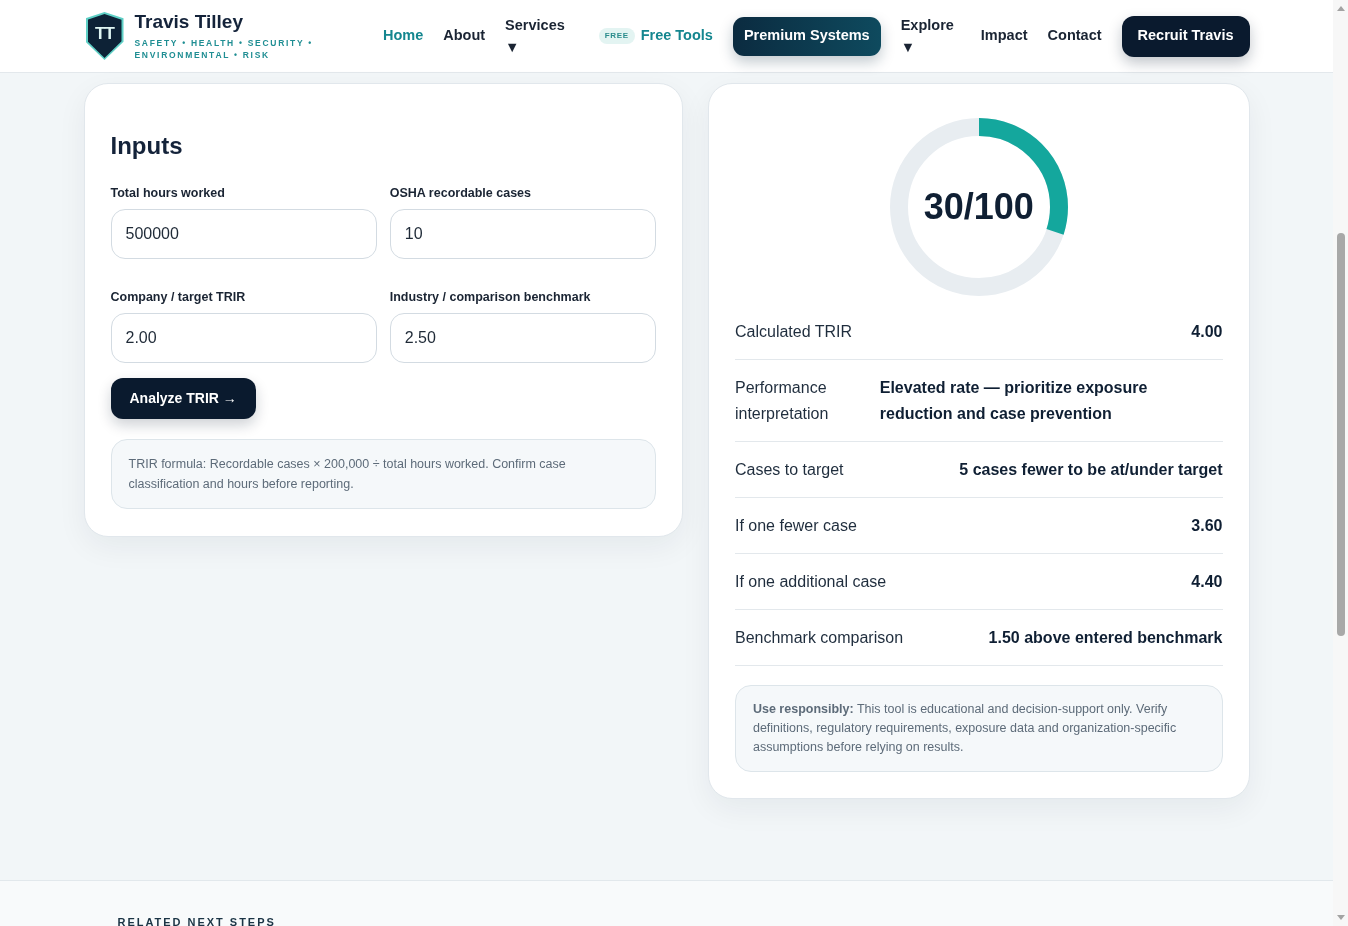 This screenshot has width=1348, height=926. I want to click on analyze-button: Analyze TRIR →, so click(183, 398).